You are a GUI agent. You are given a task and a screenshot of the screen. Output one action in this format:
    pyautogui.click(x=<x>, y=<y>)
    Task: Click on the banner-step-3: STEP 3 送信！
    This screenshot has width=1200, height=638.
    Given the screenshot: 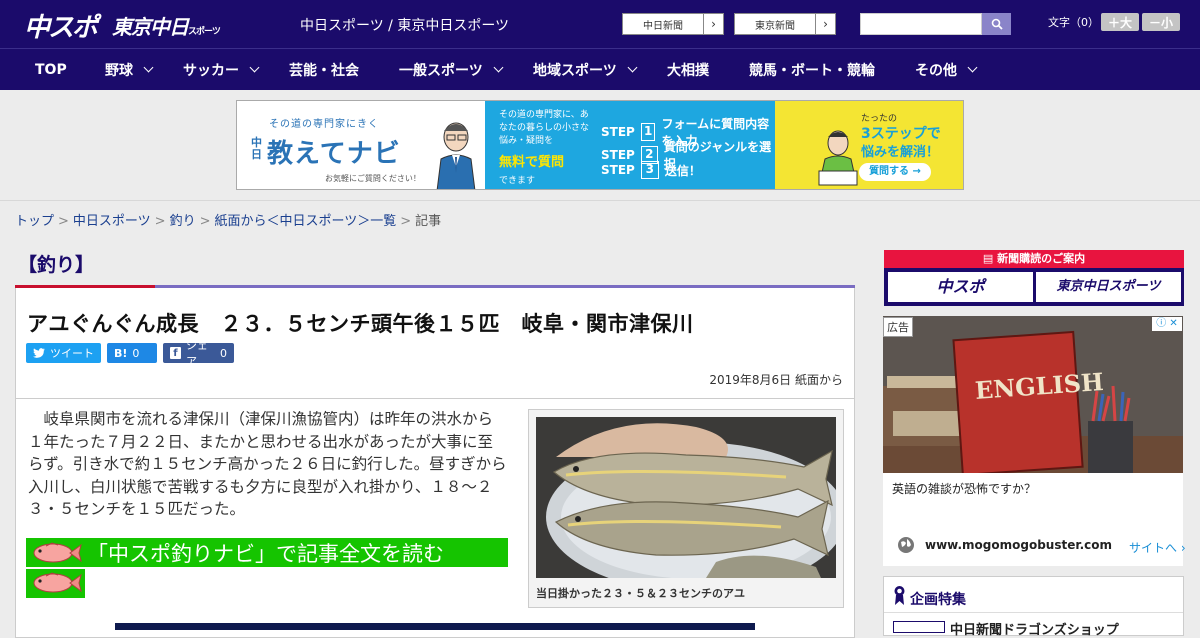 What is the action you would take?
    pyautogui.click(x=651, y=170)
    